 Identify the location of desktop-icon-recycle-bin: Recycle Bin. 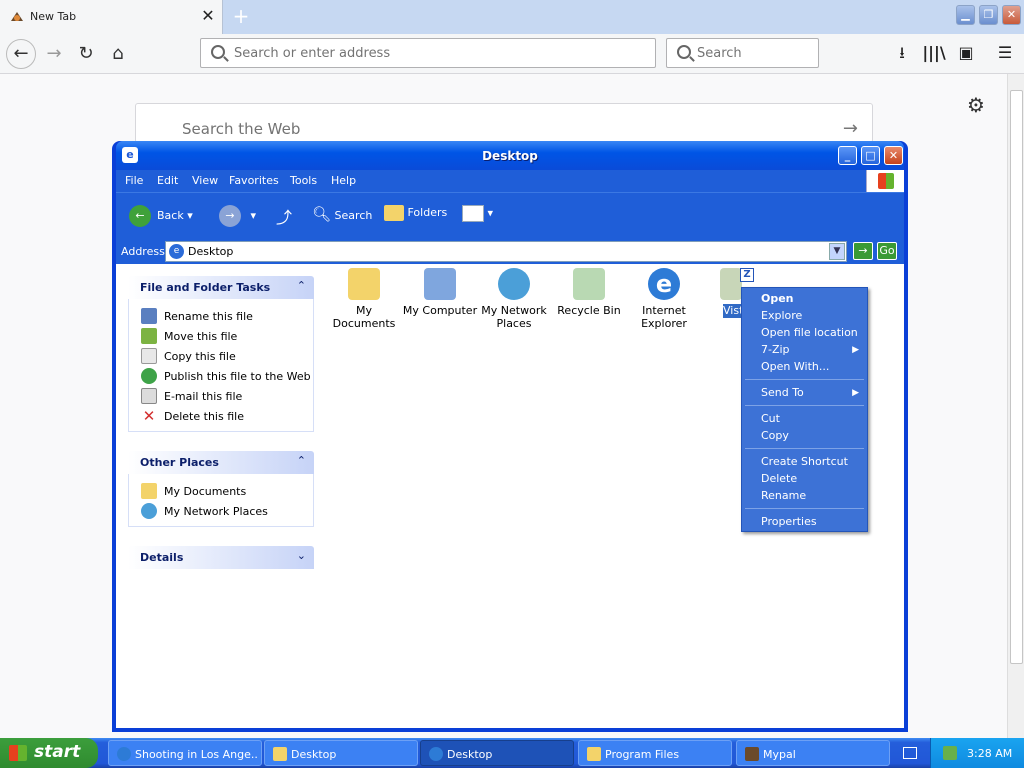
(589, 292).